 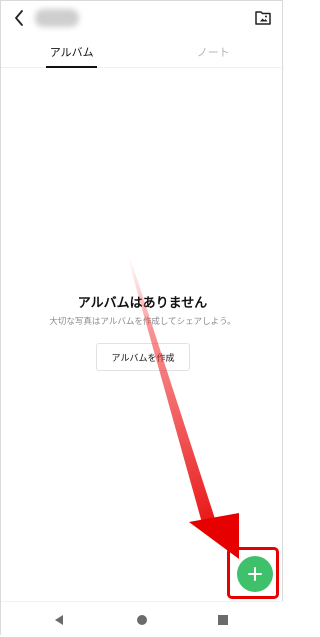 What do you see at coordinates (142, 303) in the screenshot?
I see `empty-title: アルバムはありません` at bounding box center [142, 303].